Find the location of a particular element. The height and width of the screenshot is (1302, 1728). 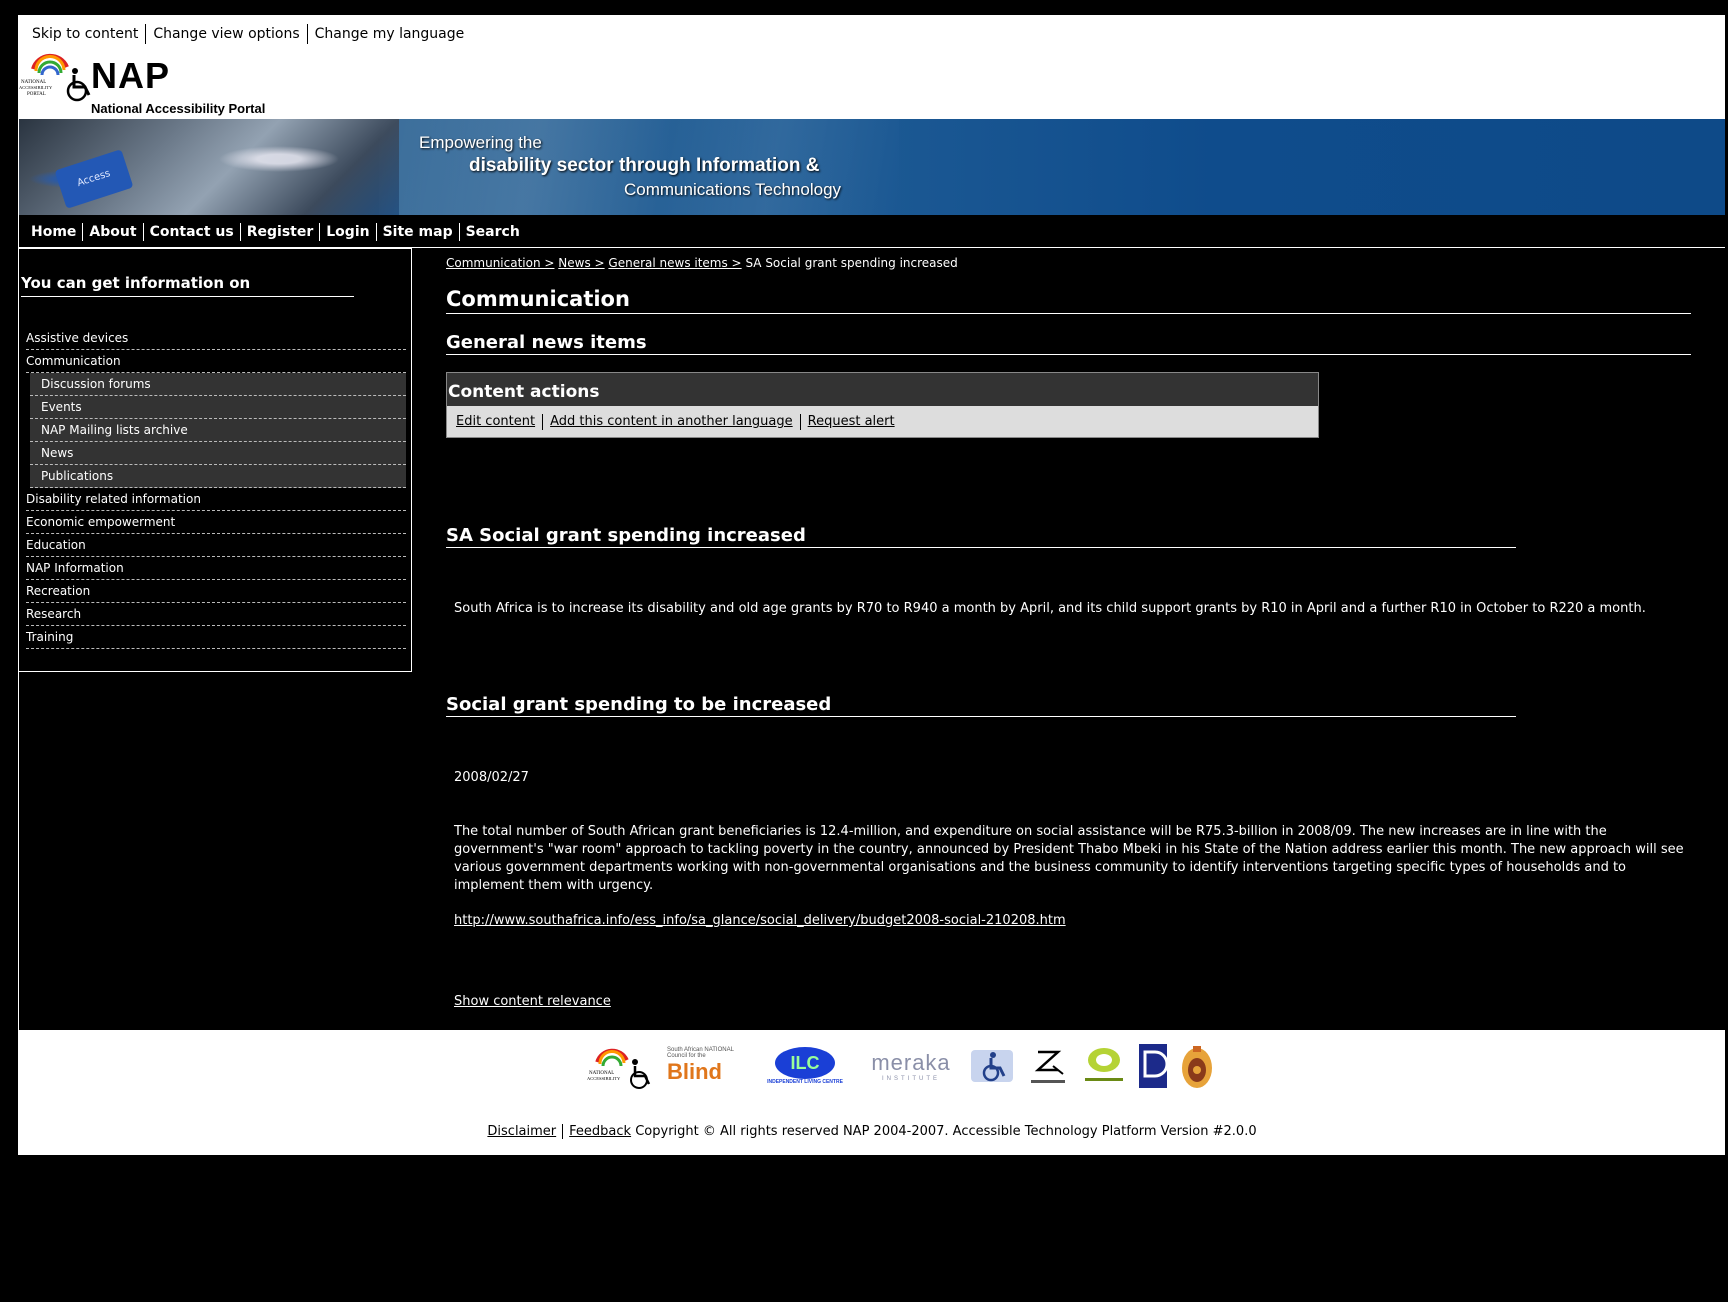

nav-contact-us: Contact us is located at coordinates (191, 232).